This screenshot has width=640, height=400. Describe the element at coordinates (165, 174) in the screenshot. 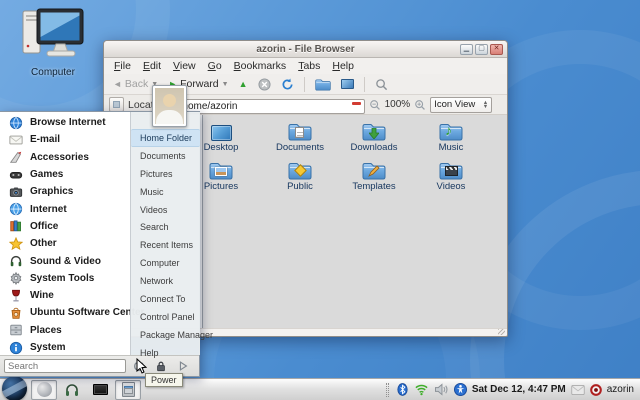

I see `place-pictures: Pictures` at that location.